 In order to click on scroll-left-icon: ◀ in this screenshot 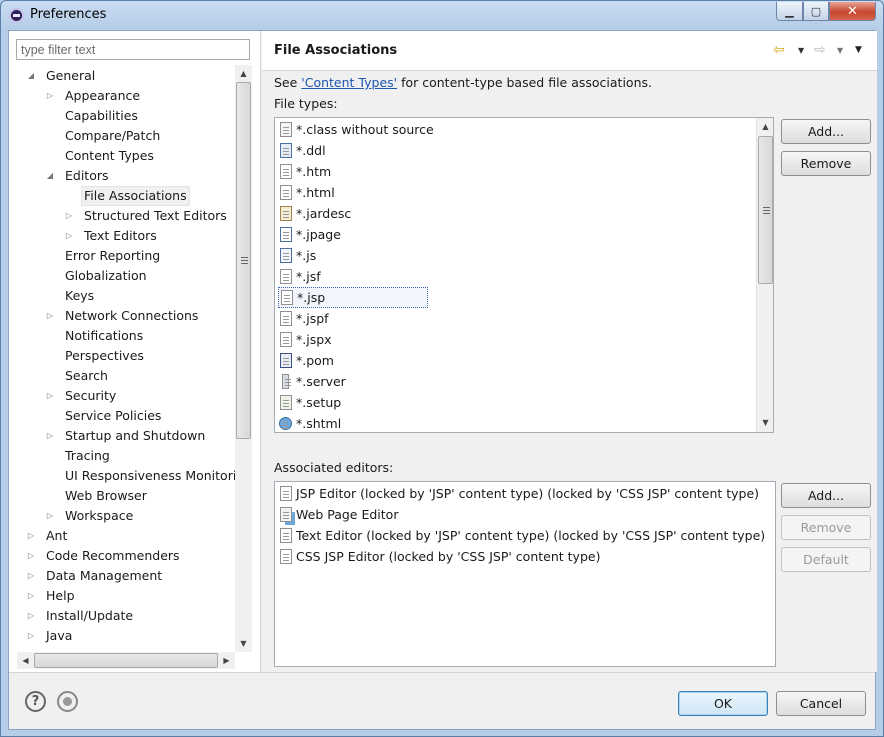, I will do `click(25, 660)`.